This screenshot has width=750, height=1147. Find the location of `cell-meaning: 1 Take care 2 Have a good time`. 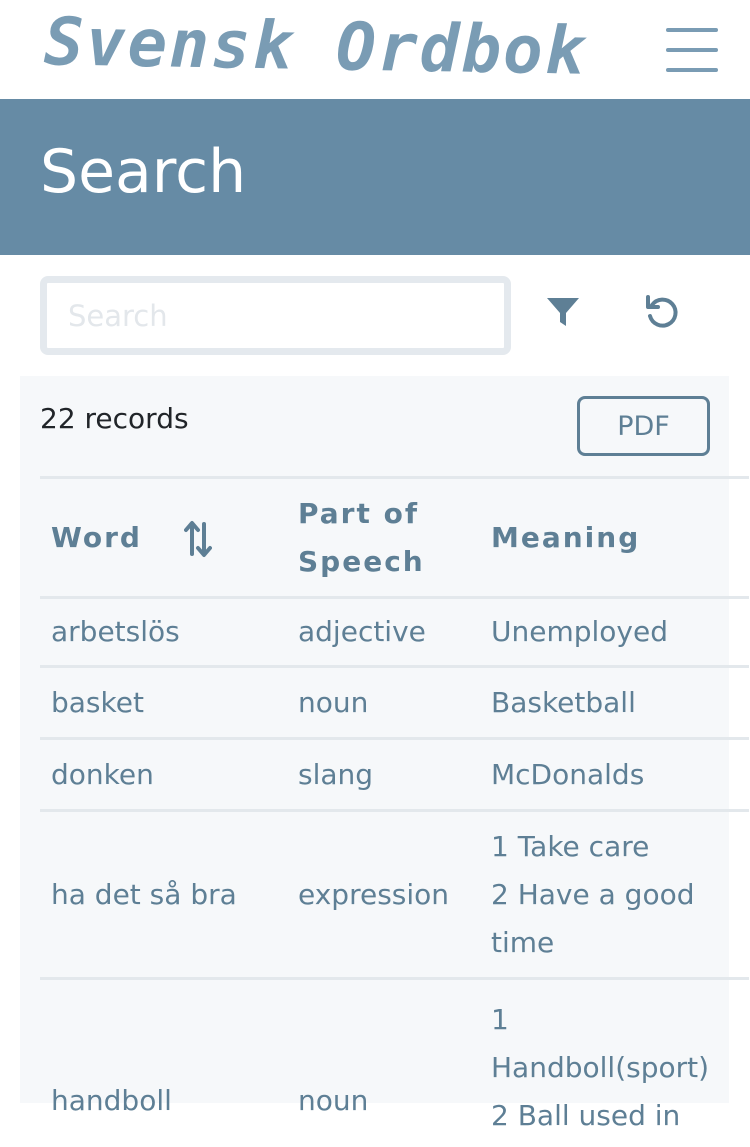

cell-meaning: 1 Take care 2 Have a good time is located at coordinates (614, 894).